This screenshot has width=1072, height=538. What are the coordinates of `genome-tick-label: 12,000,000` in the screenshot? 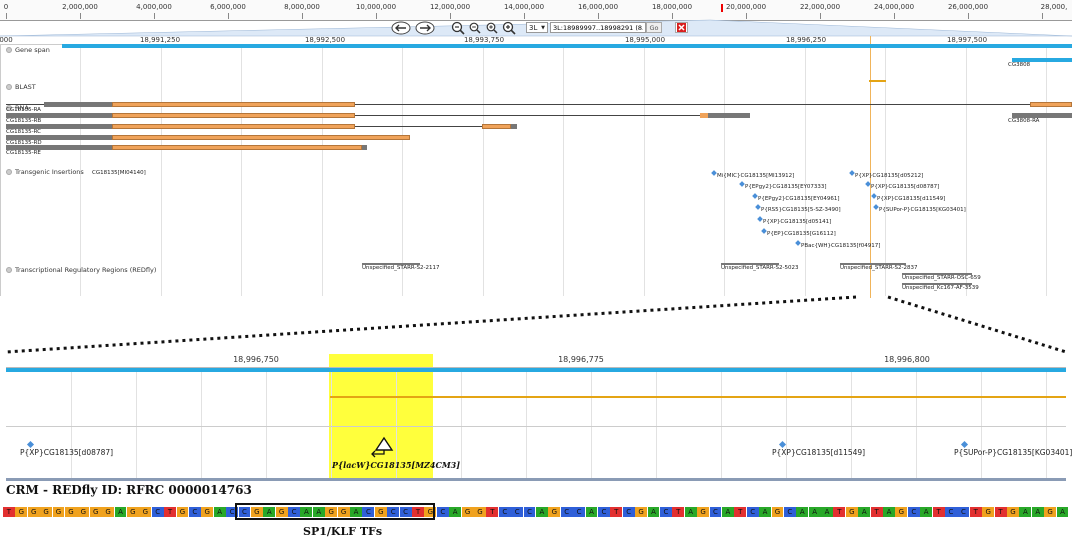 It's located at (450, 7).